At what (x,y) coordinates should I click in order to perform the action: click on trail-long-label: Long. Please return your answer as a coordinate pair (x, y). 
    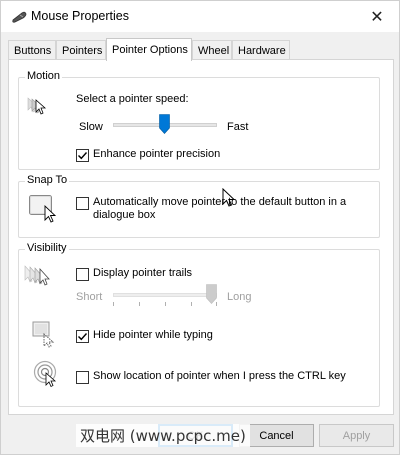
    Looking at the image, I should click on (239, 297).